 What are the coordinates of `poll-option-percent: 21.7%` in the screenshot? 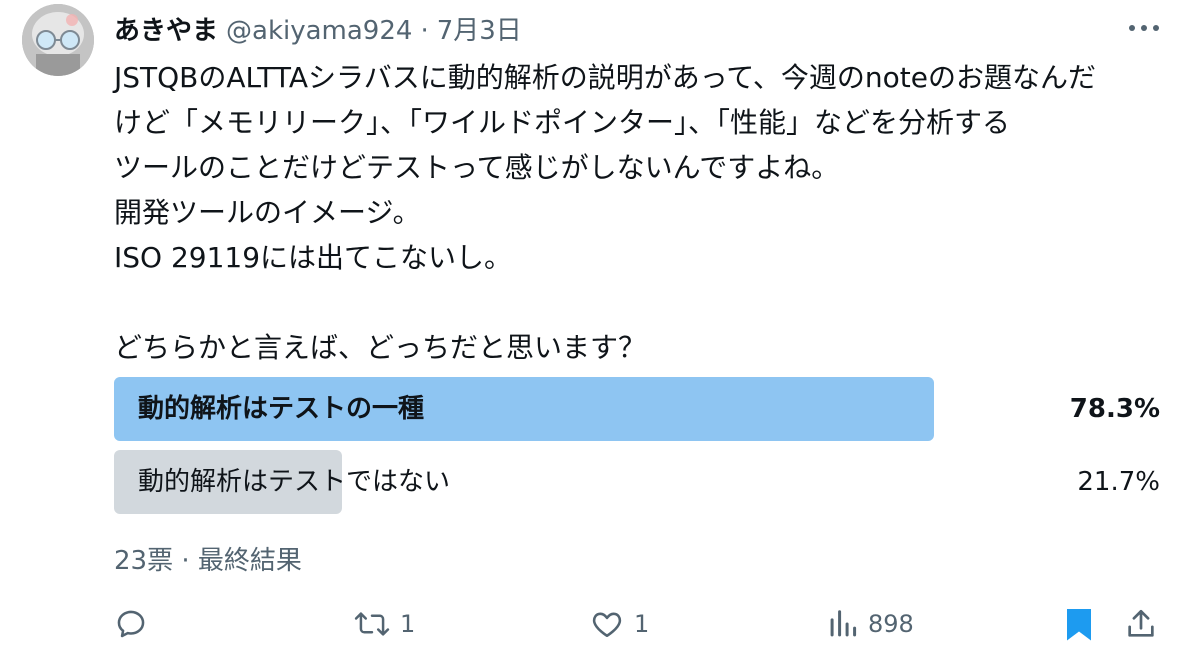 It's located at (1118, 482).